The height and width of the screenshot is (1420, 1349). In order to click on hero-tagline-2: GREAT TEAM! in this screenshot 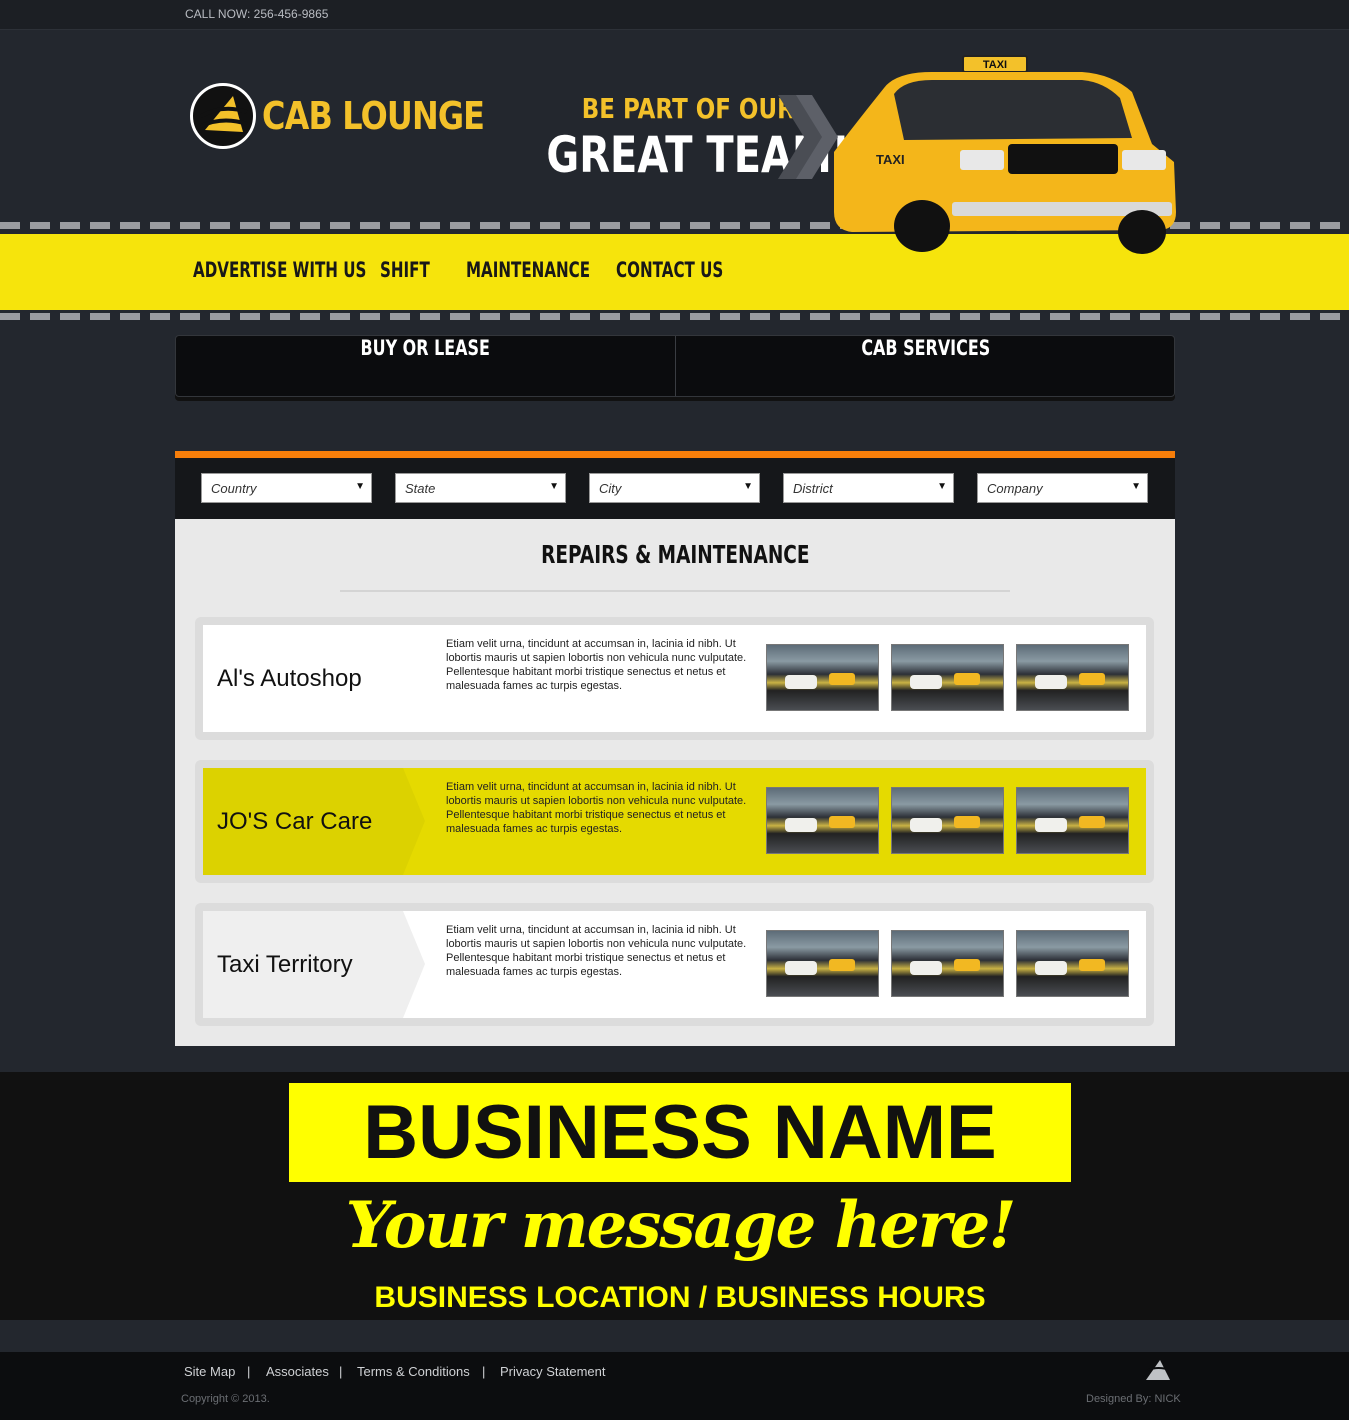, I will do `click(698, 155)`.